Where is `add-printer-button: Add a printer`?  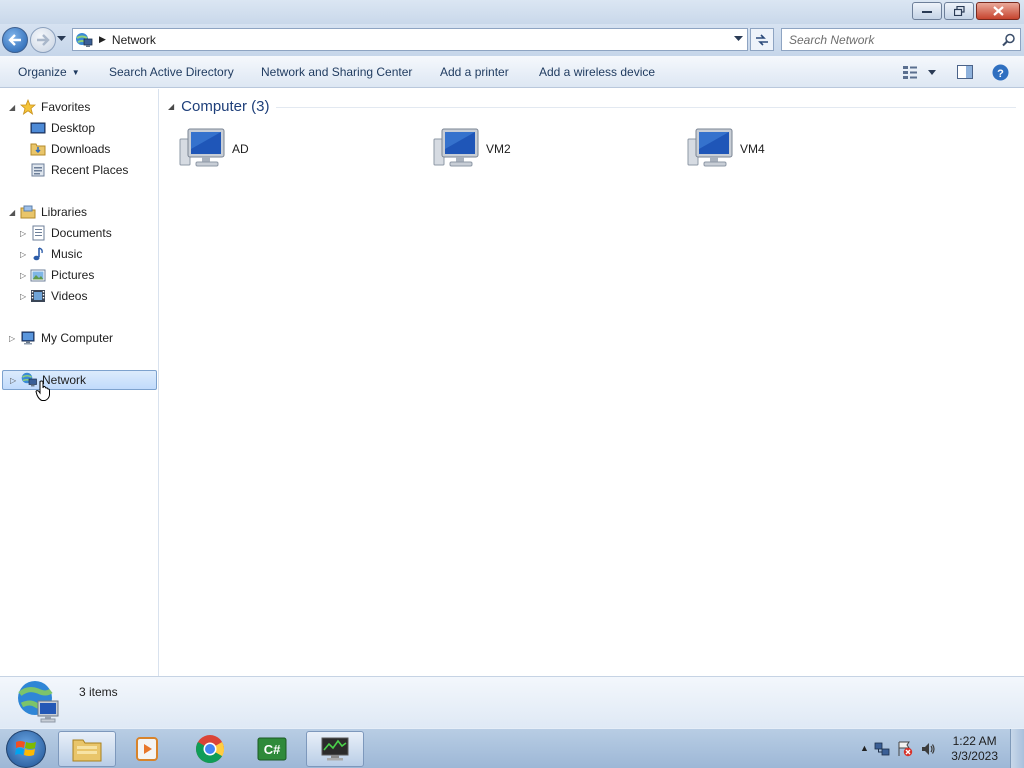
add-printer-button: Add a printer is located at coordinates (474, 72).